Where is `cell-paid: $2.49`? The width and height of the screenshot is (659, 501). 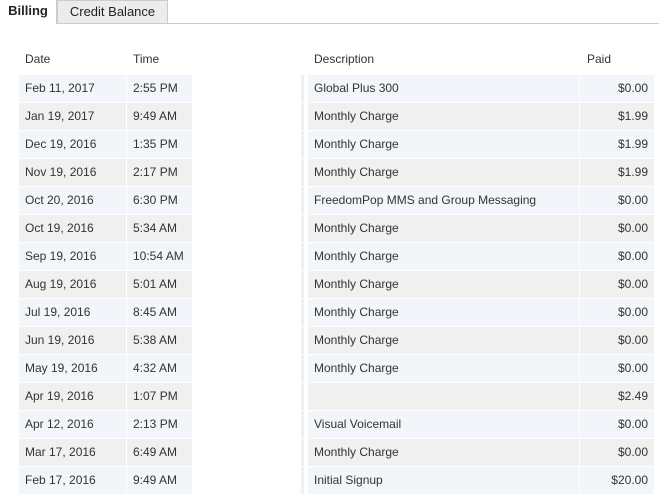
cell-paid: $2.49 is located at coordinates (617, 396).